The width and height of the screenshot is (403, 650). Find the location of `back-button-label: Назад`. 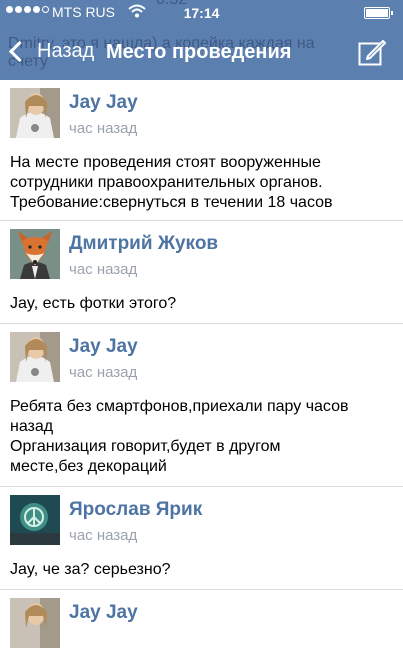

back-button-label: Назад is located at coordinates (66, 51).